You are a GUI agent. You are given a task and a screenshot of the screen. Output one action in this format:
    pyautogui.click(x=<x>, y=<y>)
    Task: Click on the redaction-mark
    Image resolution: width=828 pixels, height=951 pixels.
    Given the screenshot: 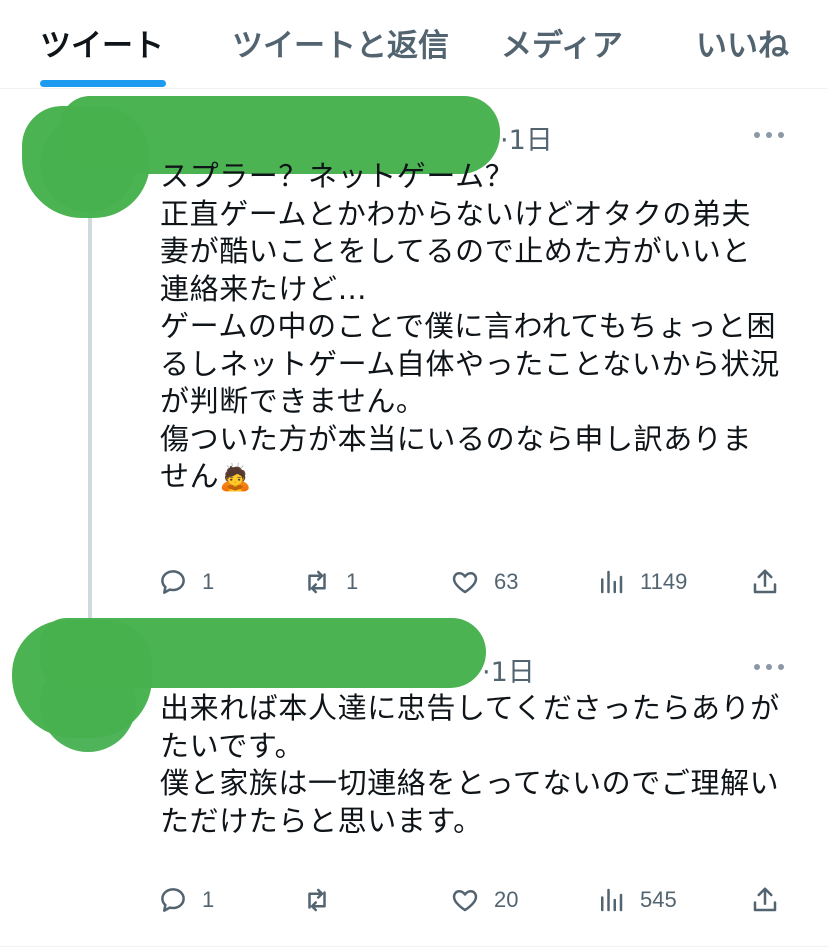 What is the action you would take?
    pyautogui.click(x=263, y=653)
    